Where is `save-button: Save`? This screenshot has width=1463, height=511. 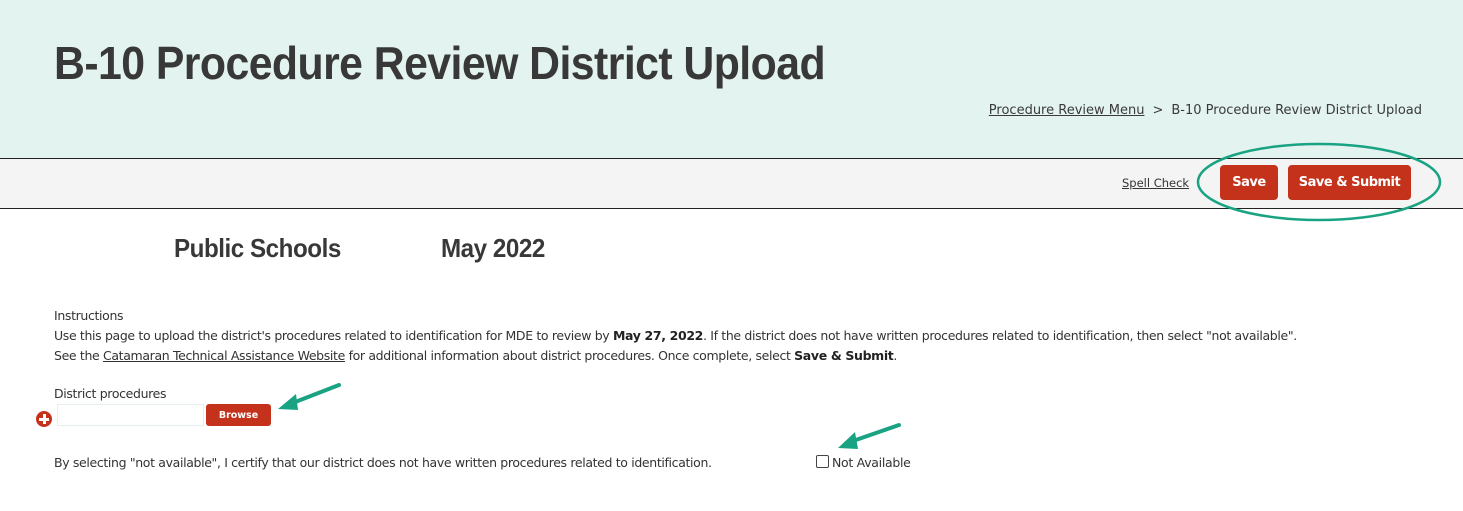
save-button: Save is located at coordinates (1249, 182).